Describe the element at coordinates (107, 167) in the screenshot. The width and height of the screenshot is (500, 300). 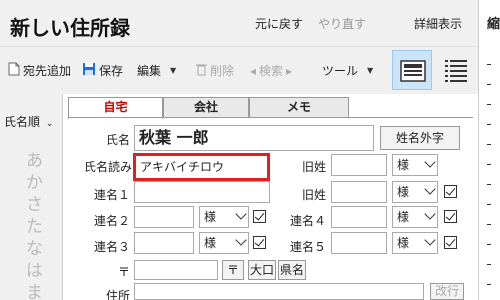
I see `reading-label: 氏名読み` at that location.